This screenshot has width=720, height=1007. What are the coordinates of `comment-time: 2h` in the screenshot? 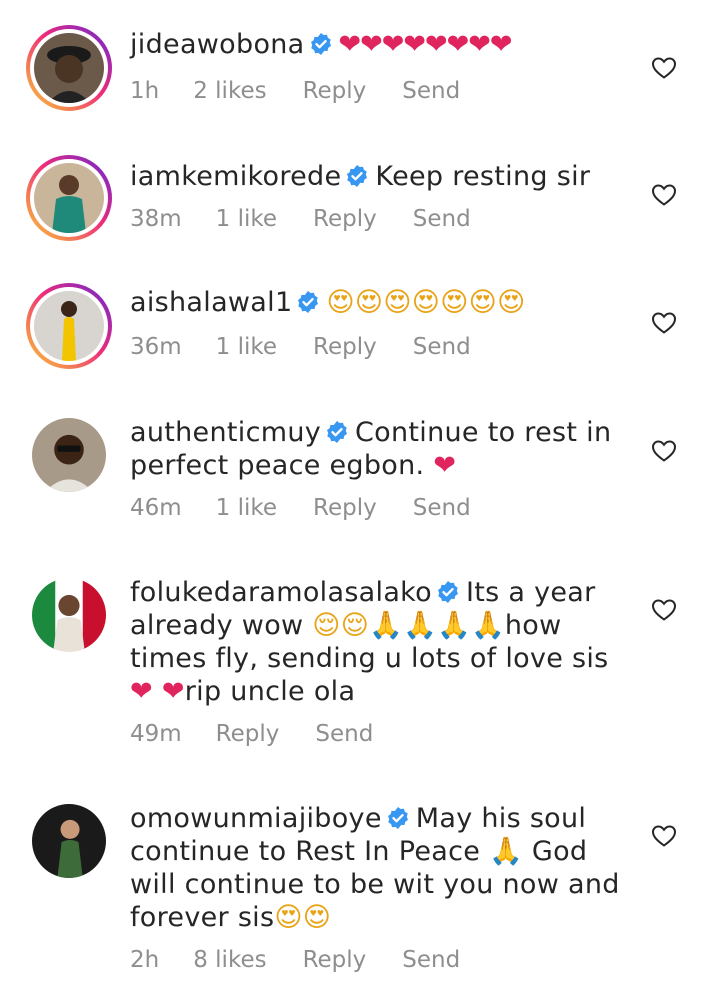 It's located at (145, 960).